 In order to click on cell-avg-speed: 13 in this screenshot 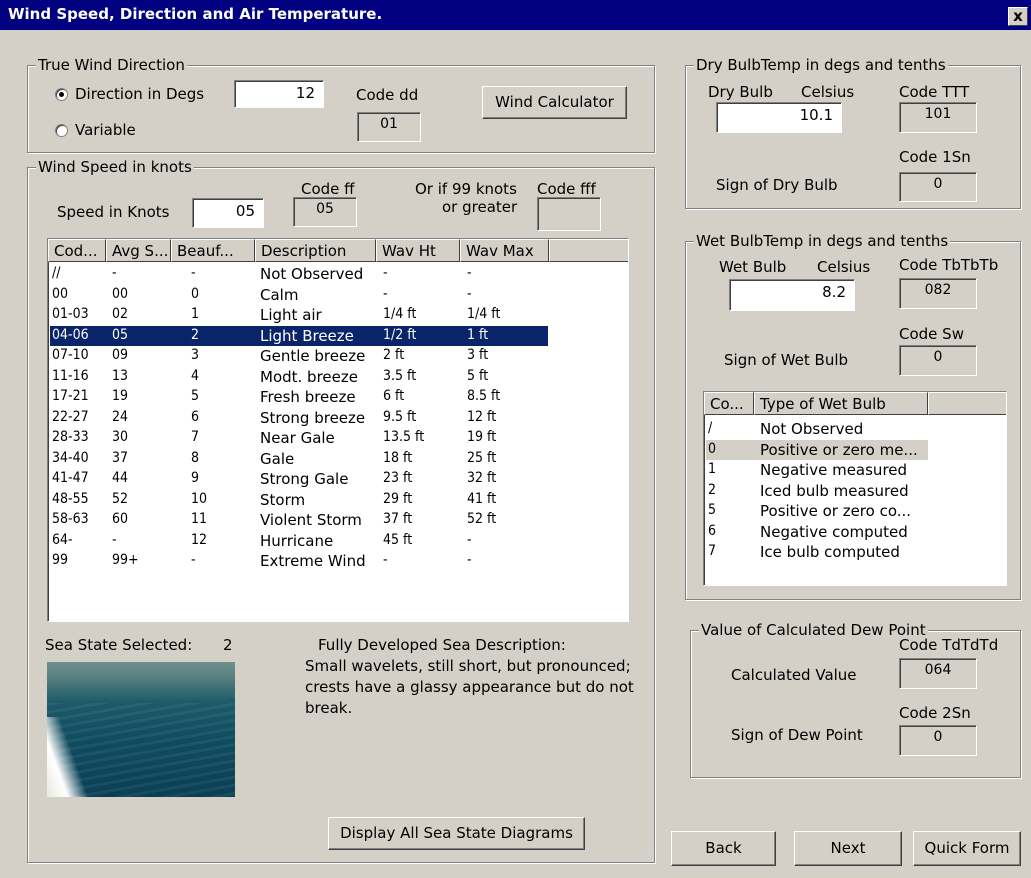, I will do `click(120, 375)`.